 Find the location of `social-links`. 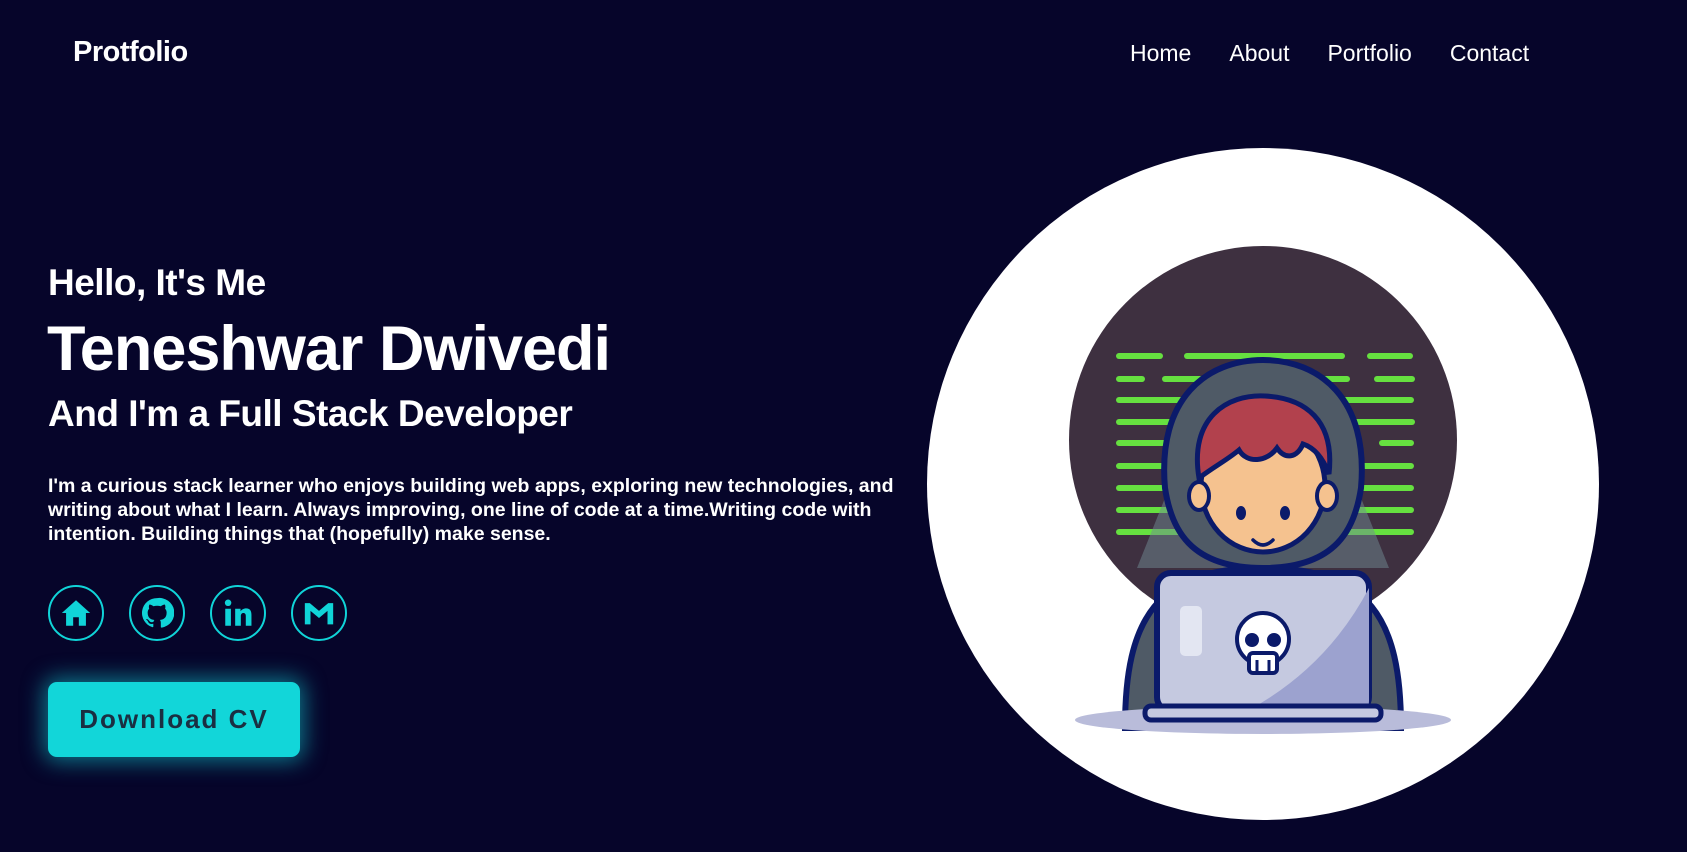

social-links is located at coordinates (197, 613).